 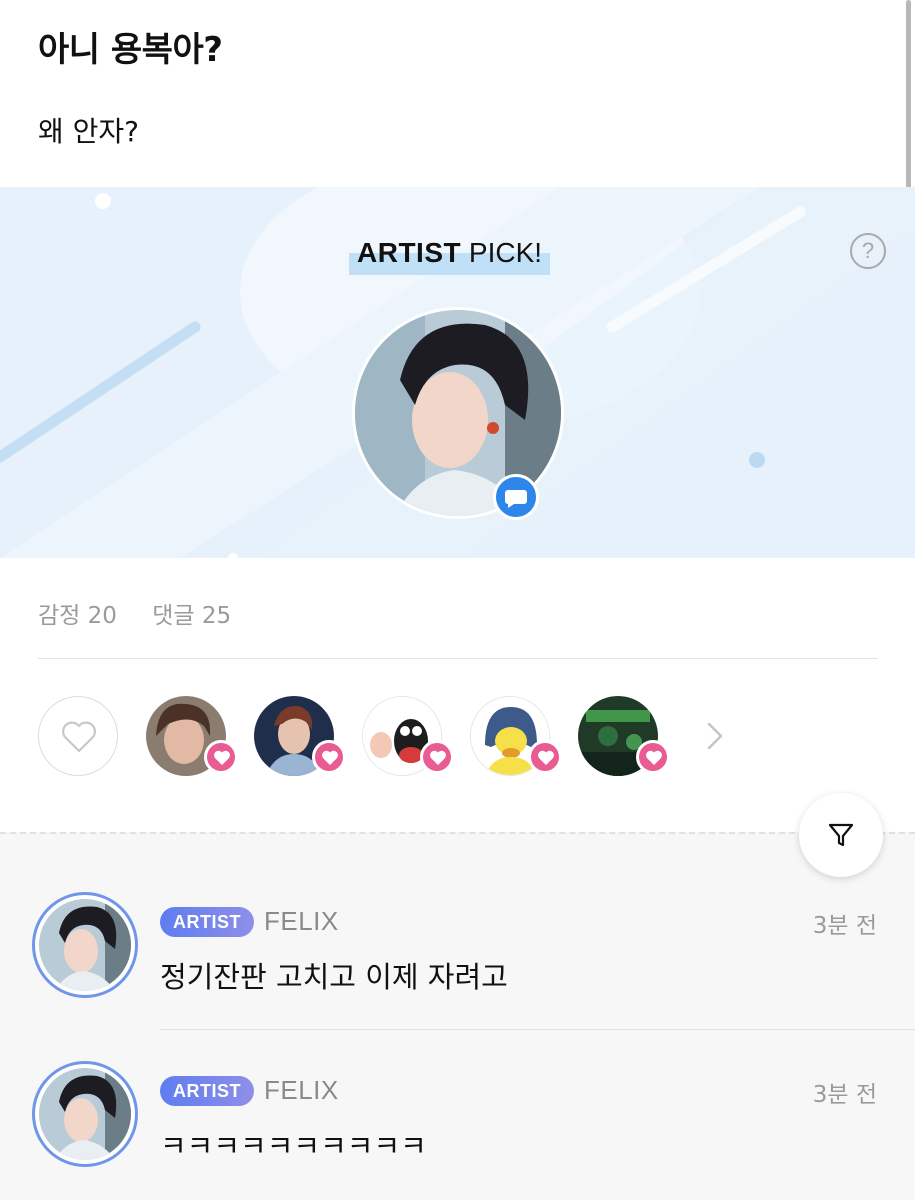 I want to click on reactions-row, so click(x=457, y=735).